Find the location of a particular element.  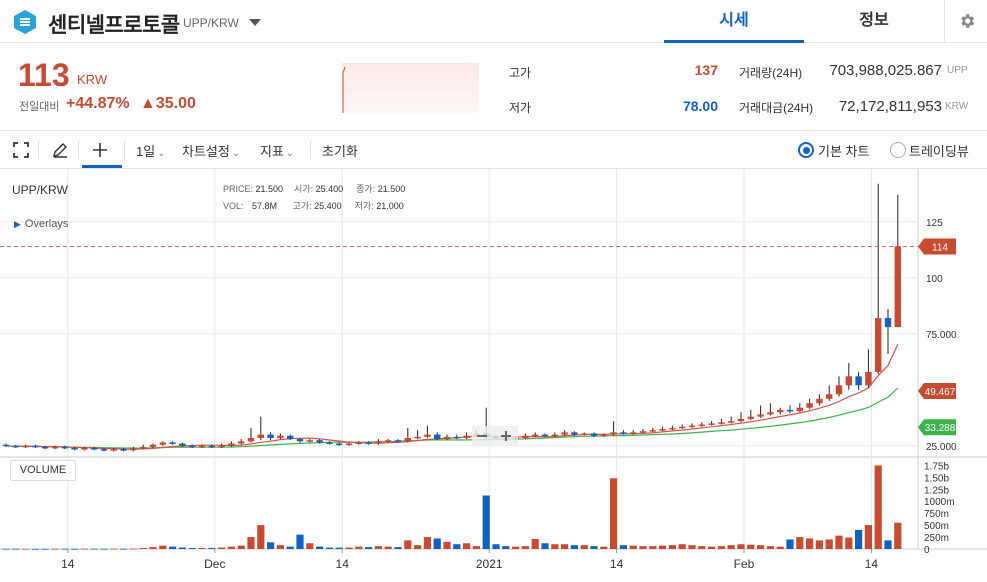

volume-tick-label: 1000m is located at coordinates (939, 502).